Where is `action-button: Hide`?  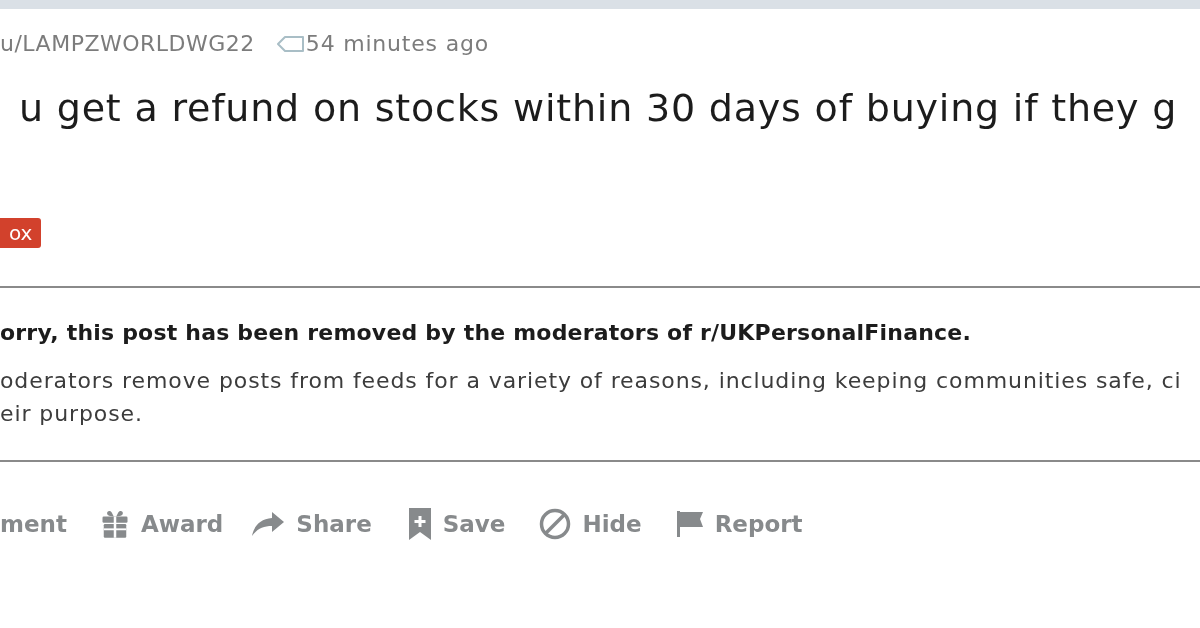 action-button: Hide is located at coordinates (590, 524).